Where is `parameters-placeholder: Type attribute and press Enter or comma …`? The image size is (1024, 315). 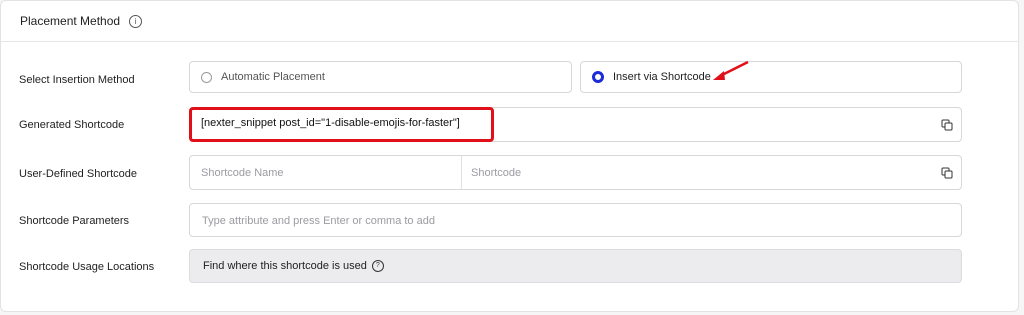
parameters-placeholder: Type attribute and press Enter or comma … is located at coordinates (318, 221).